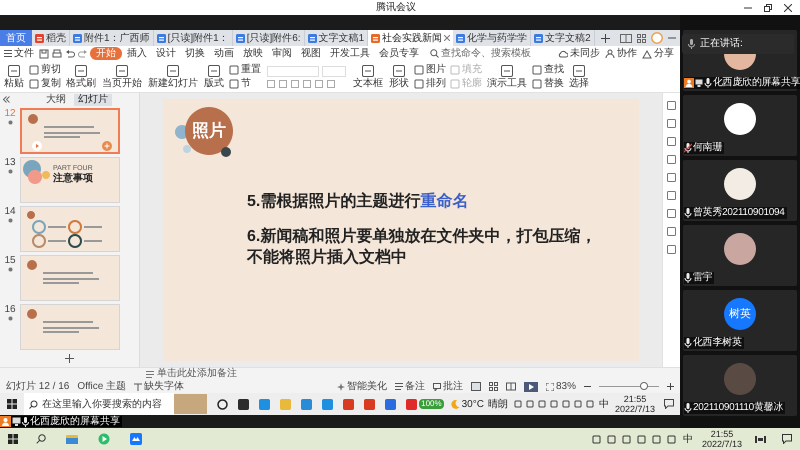 The height and width of the screenshot is (450, 800). Describe the element at coordinates (447, 386) in the screenshot. I see `comments-button: 批注` at that location.